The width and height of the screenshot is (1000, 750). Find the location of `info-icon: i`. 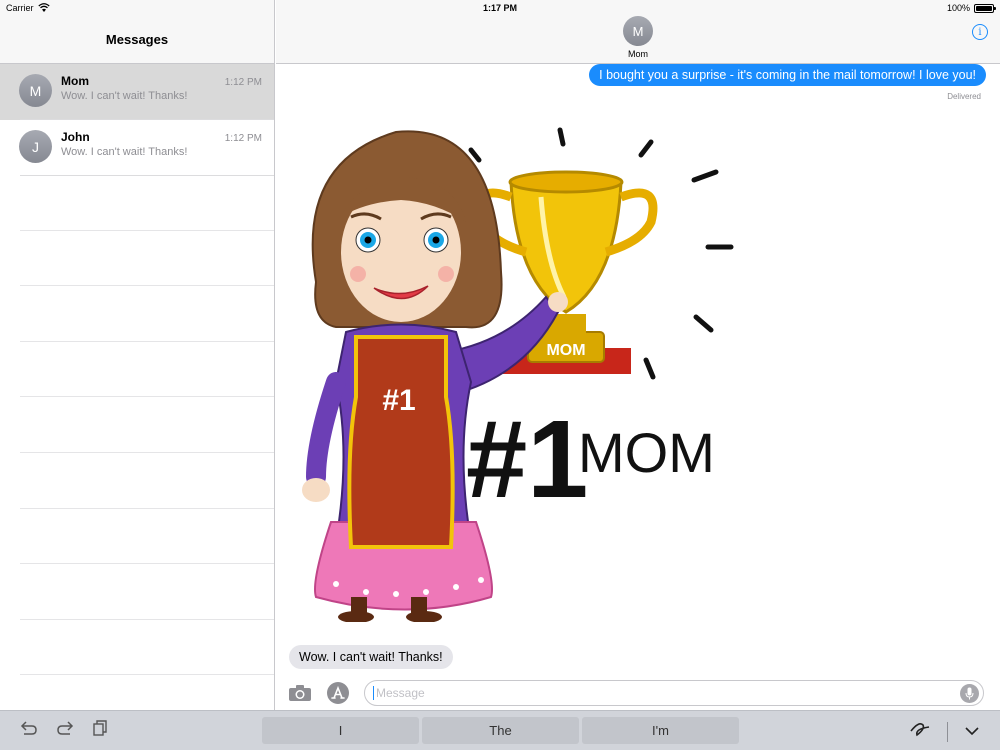

info-icon: i is located at coordinates (980, 32).